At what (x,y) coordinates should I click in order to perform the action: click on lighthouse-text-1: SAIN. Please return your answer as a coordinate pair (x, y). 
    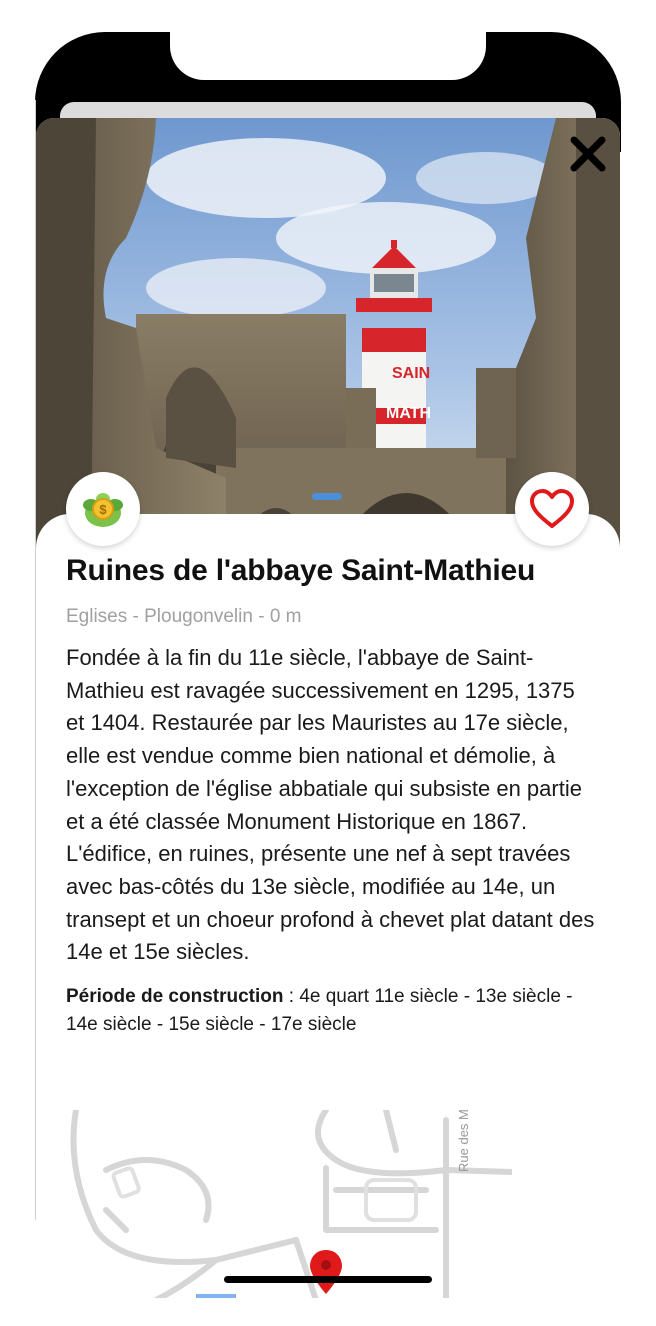
    Looking at the image, I should click on (411, 373).